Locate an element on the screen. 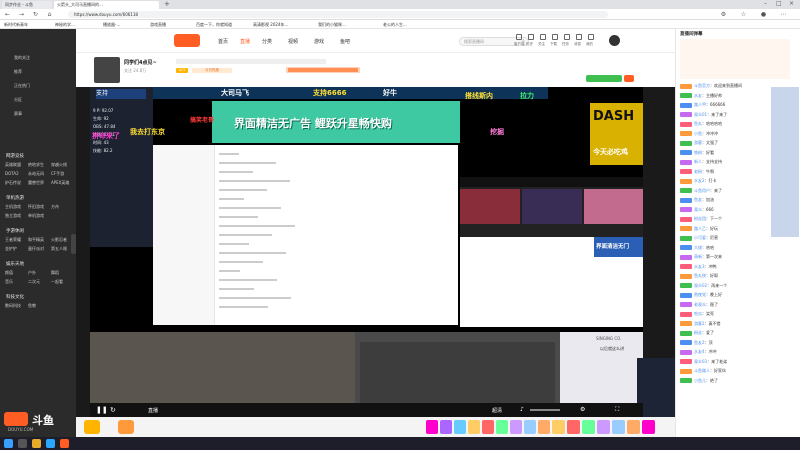 This screenshot has height=450, width=800. sidebar-nav-item: 正在热门 is located at coordinates (22, 86).